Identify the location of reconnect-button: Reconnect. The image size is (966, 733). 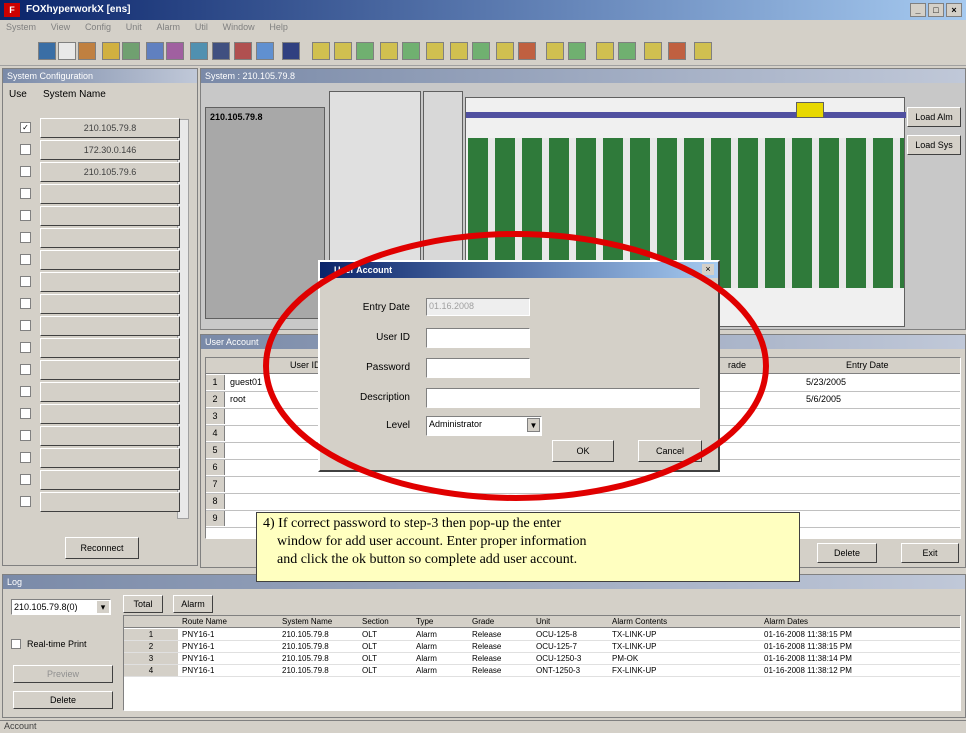
(102, 548).